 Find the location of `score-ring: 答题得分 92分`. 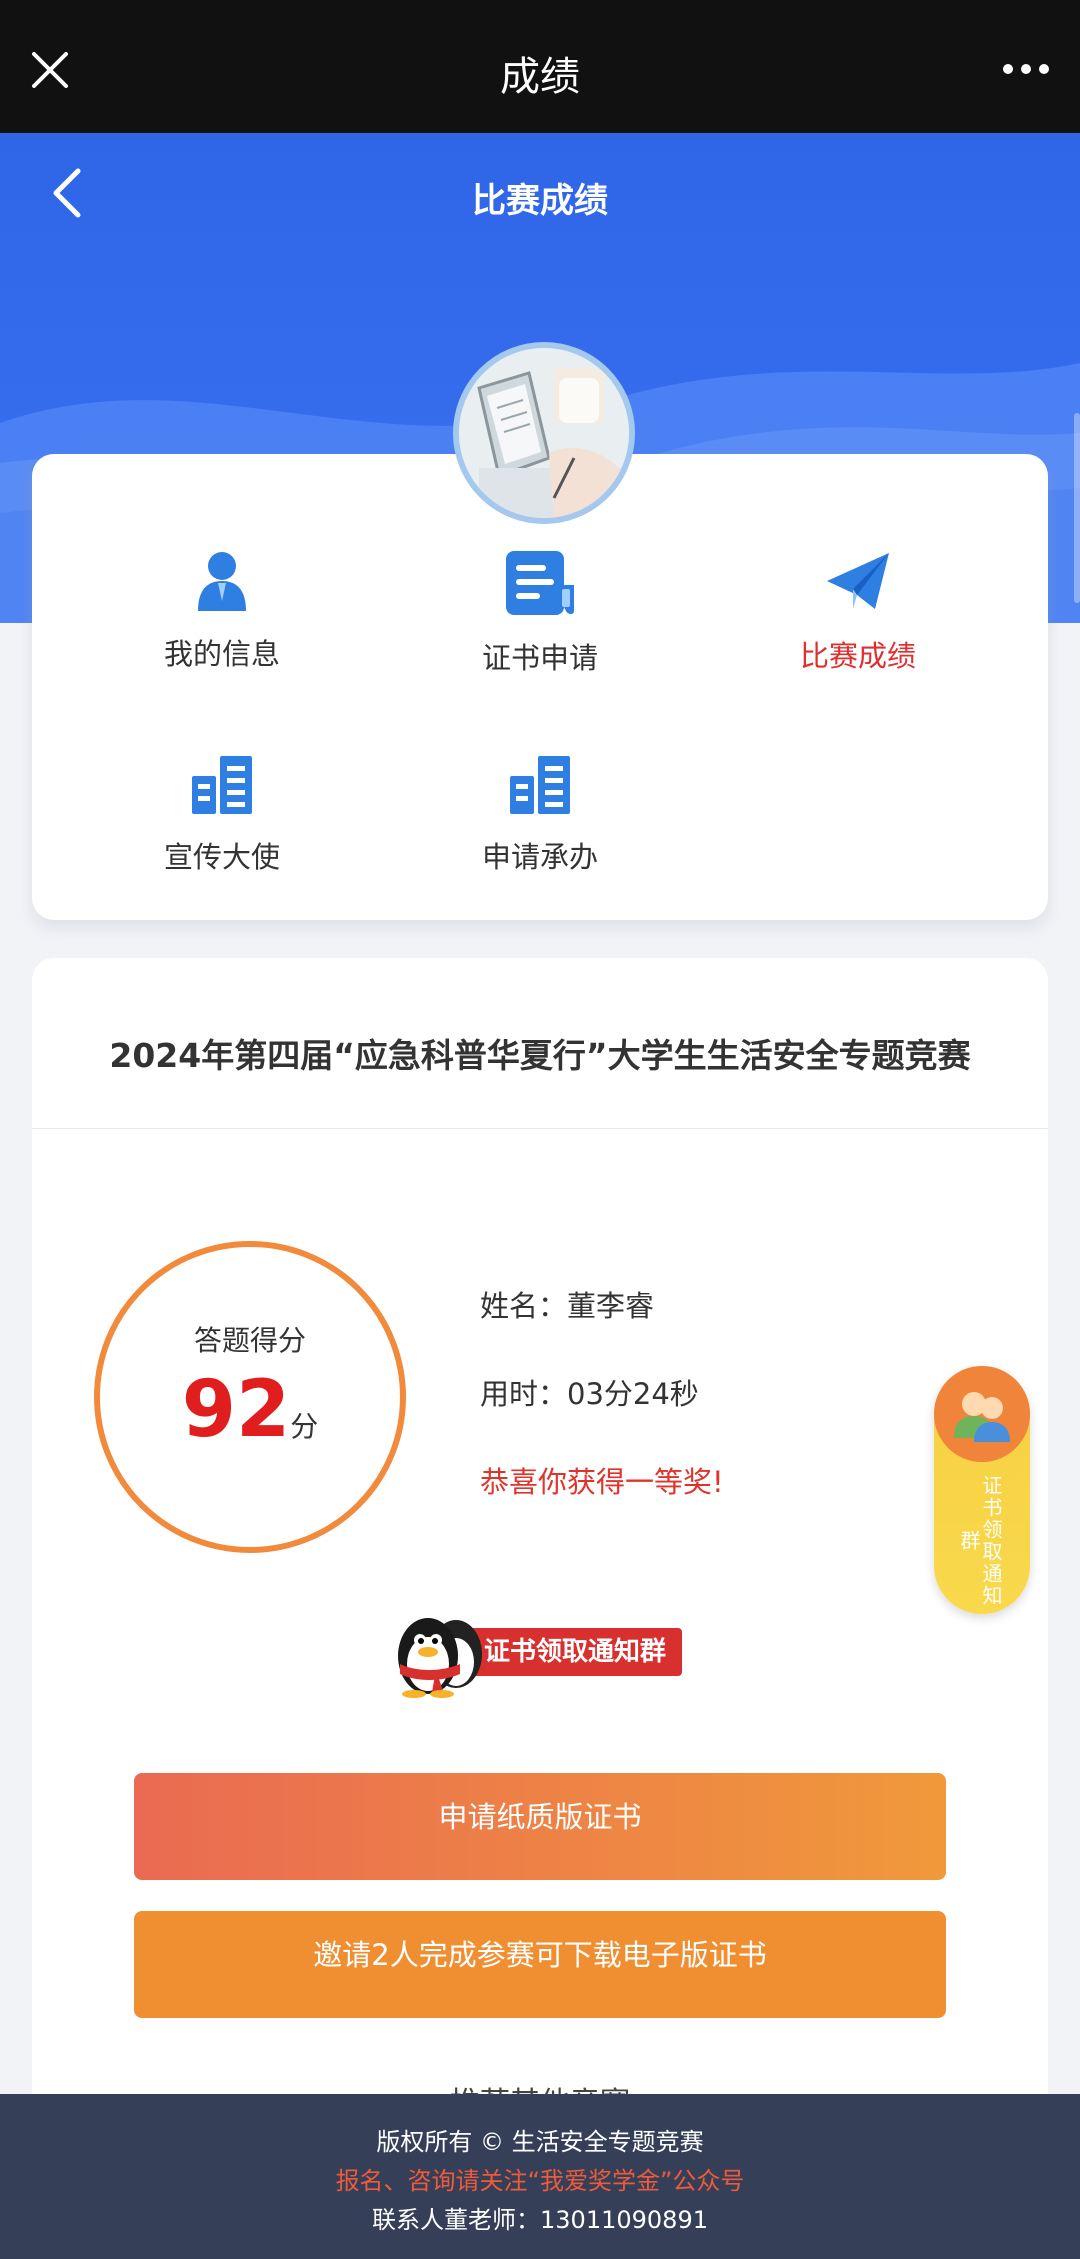

score-ring: 答题得分 92分 is located at coordinates (250, 1397).